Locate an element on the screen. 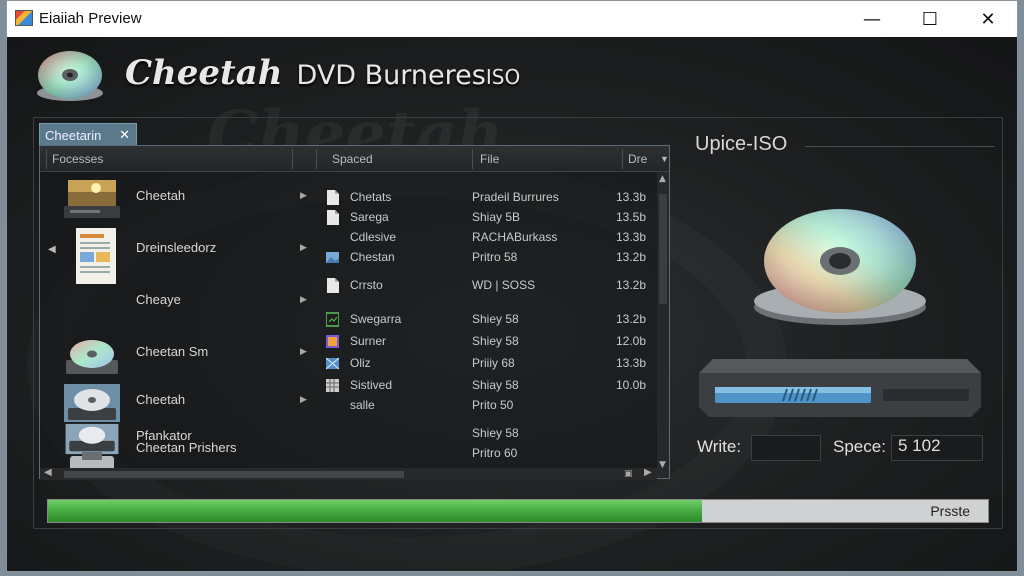 The width and height of the screenshot is (1024, 576). scroll-left-icon: ◀ is located at coordinates (48, 472).